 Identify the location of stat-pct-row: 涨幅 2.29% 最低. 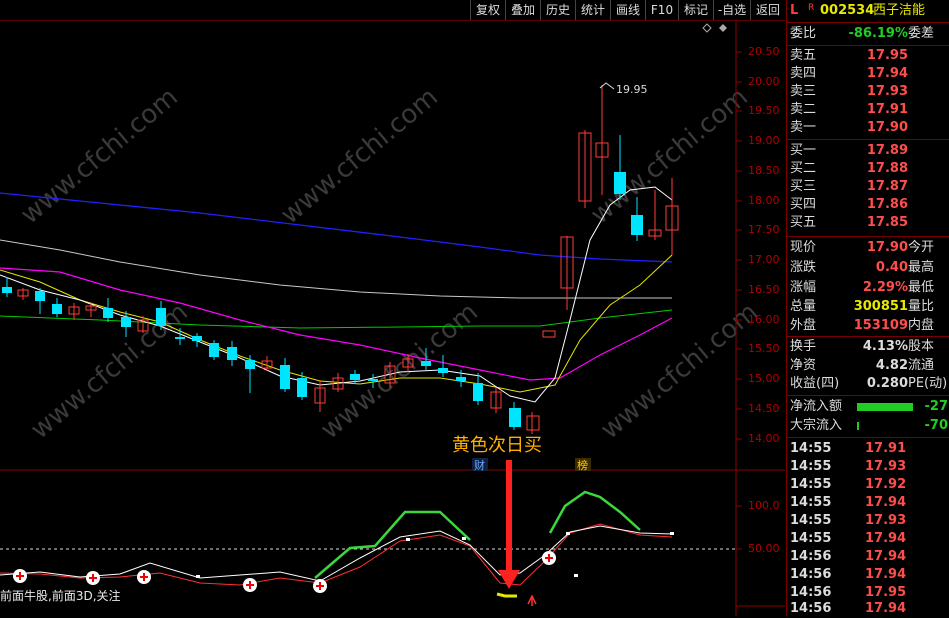
(868, 288).